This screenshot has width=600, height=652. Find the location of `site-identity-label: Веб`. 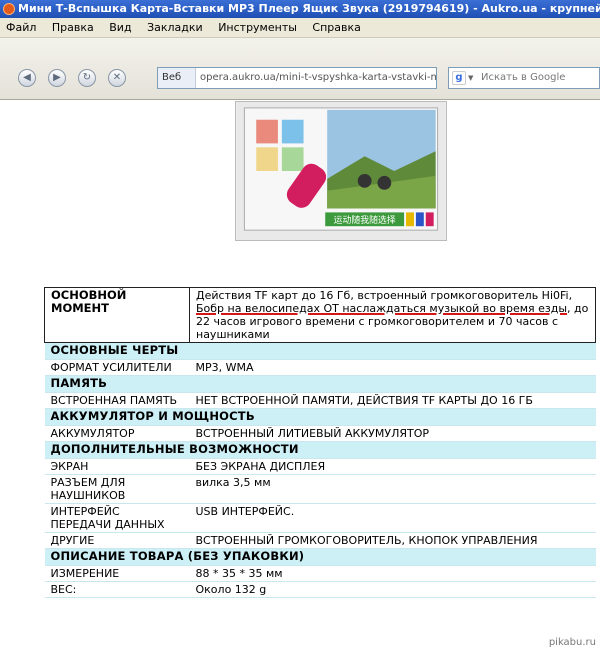

site-identity-label: Веб is located at coordinates (177, 78).